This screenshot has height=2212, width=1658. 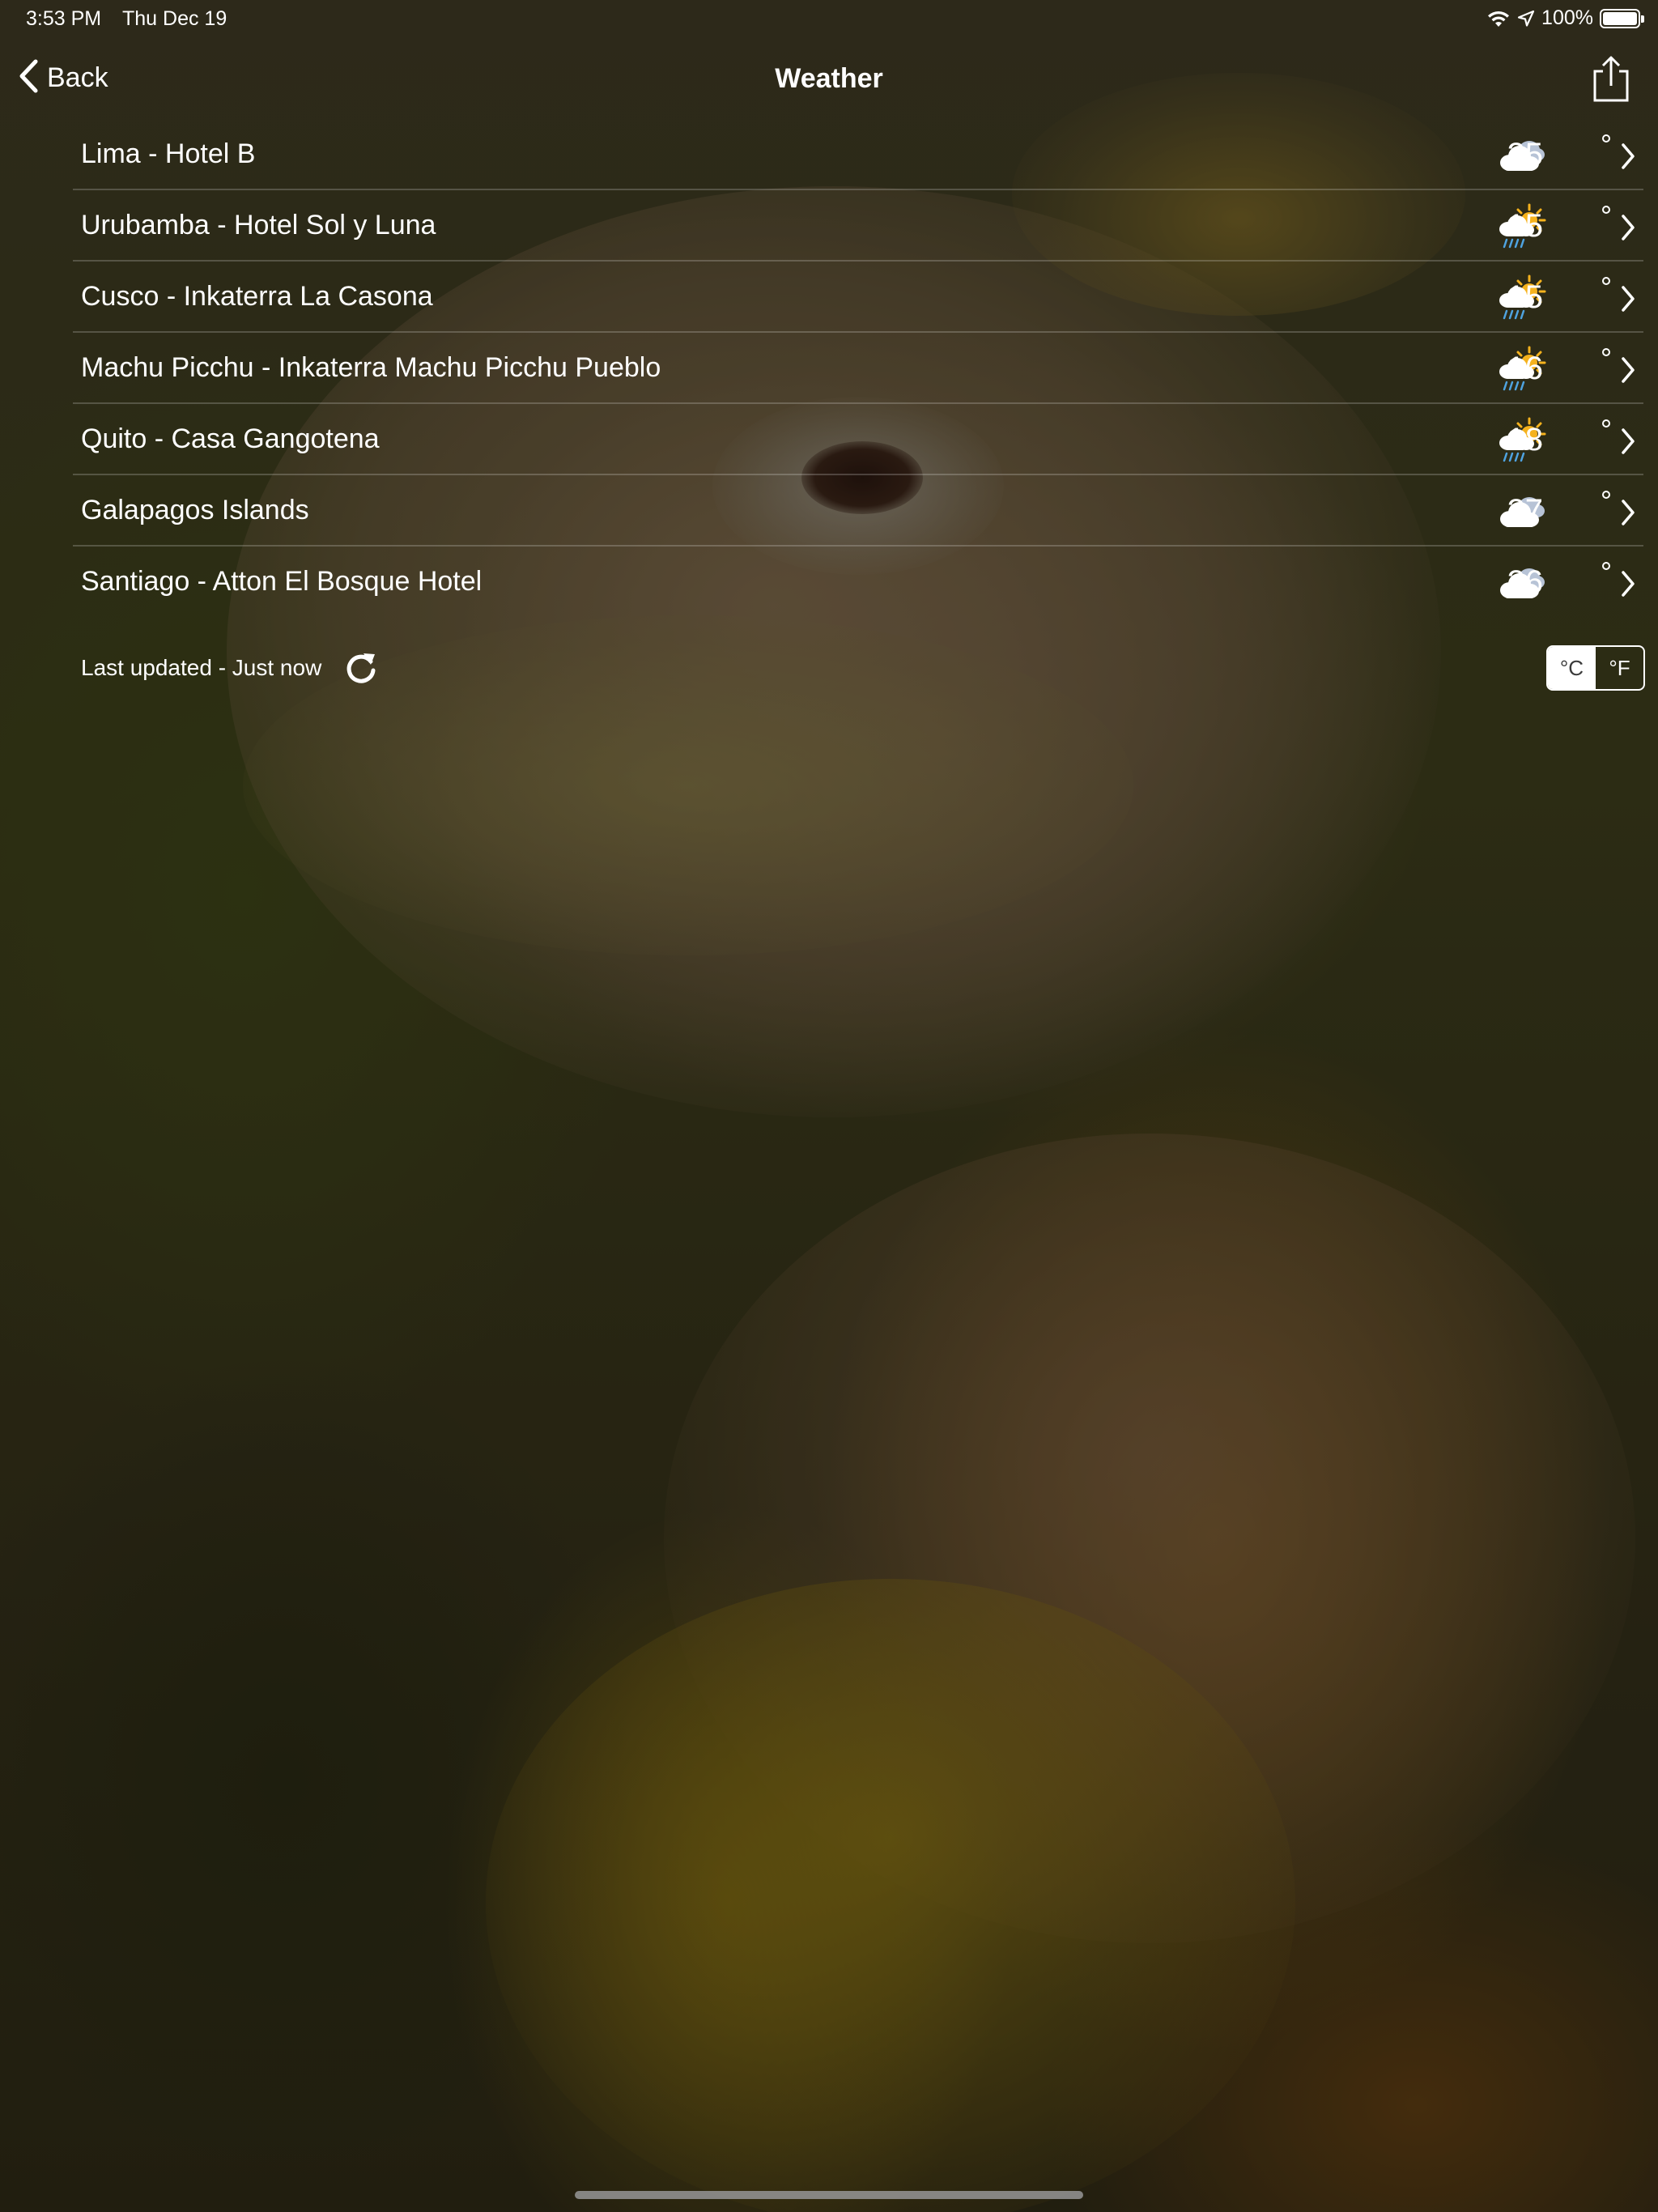 What do you see at coordinates (829, 19) in the screenshot?
I see `status-bar: 3:53 PM Thu Dec 19 100%` at bounding box center [829, 19].